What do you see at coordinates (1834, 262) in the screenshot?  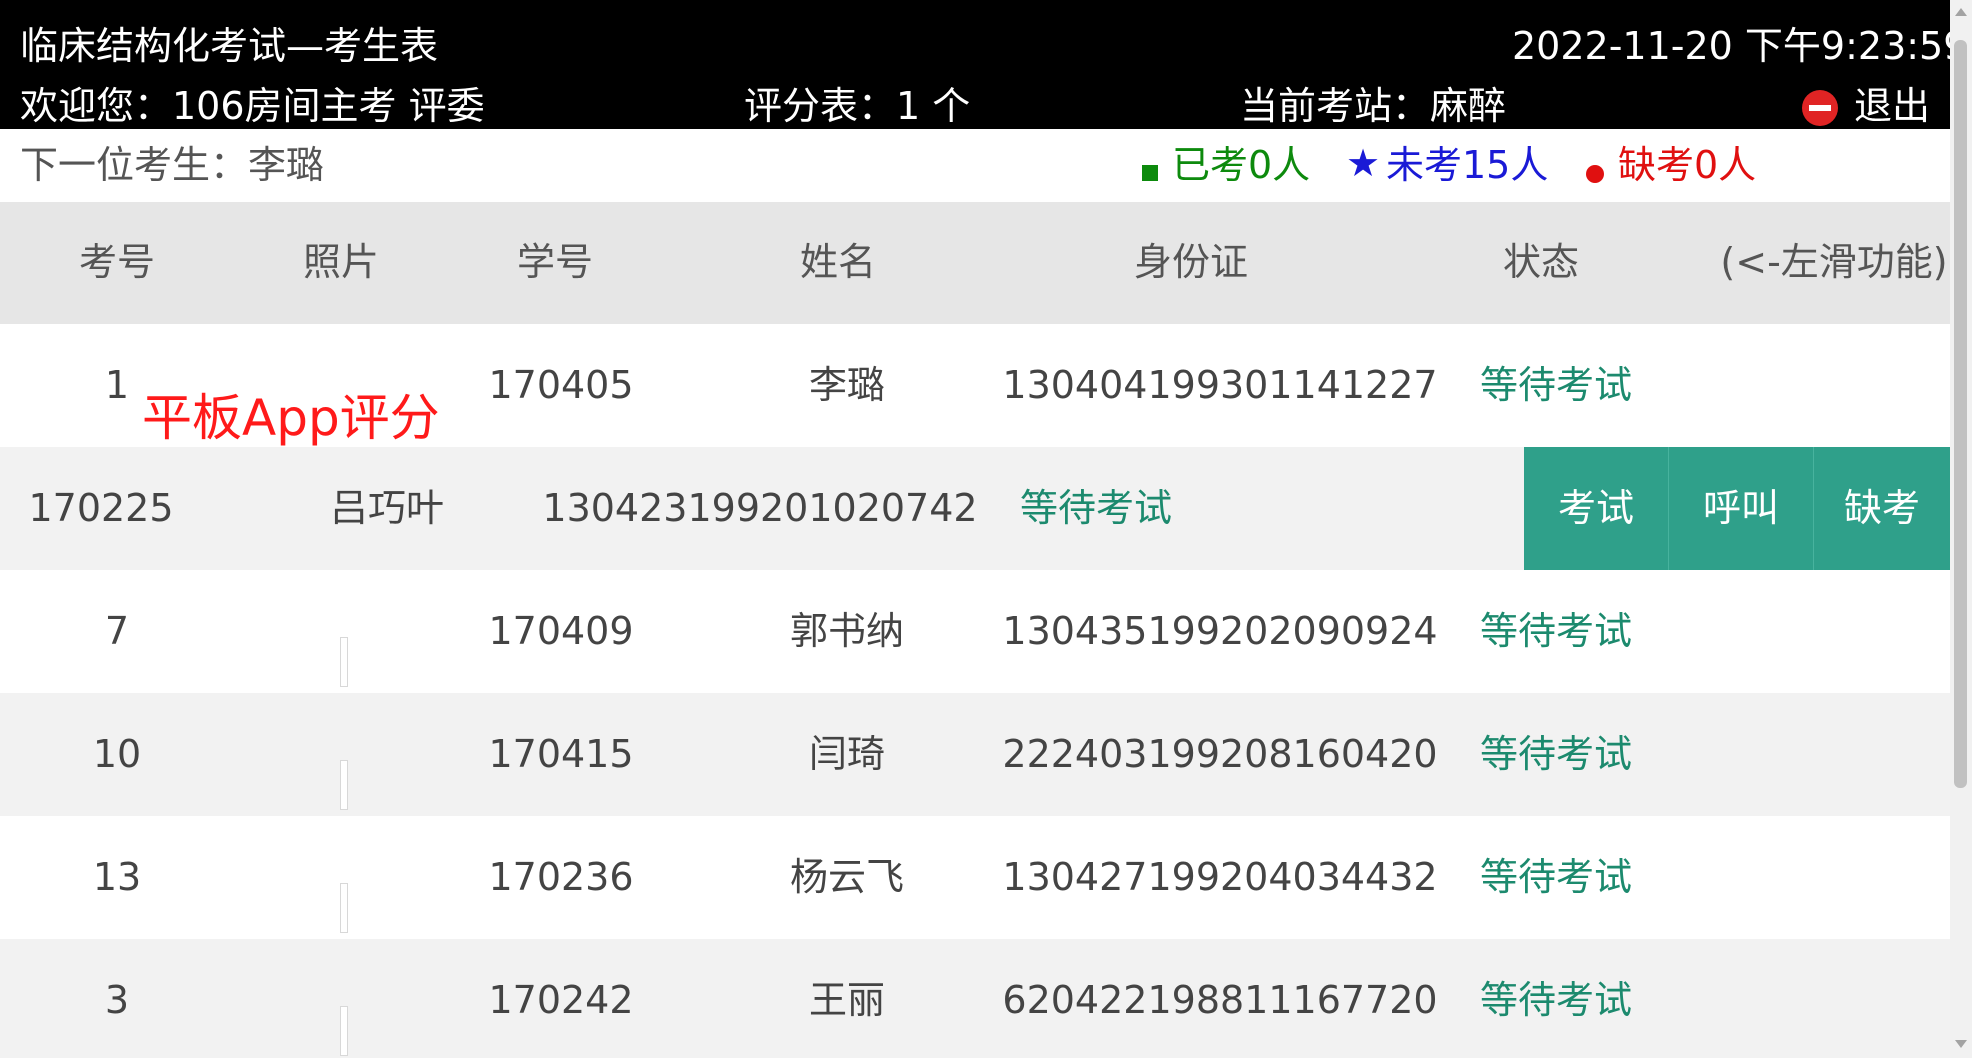 I see `col-swipe-hint: (<-左滑功能)` at bounding box center [1834, 262].